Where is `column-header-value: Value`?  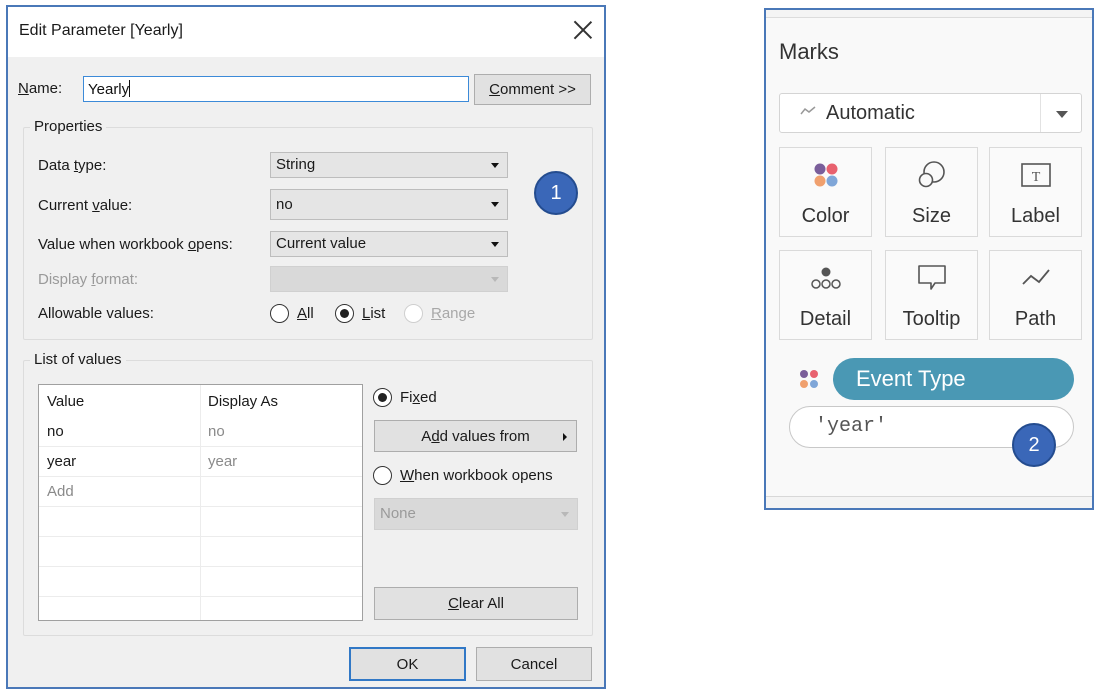 column-header-value: Value is located at coordinates (66, 401).